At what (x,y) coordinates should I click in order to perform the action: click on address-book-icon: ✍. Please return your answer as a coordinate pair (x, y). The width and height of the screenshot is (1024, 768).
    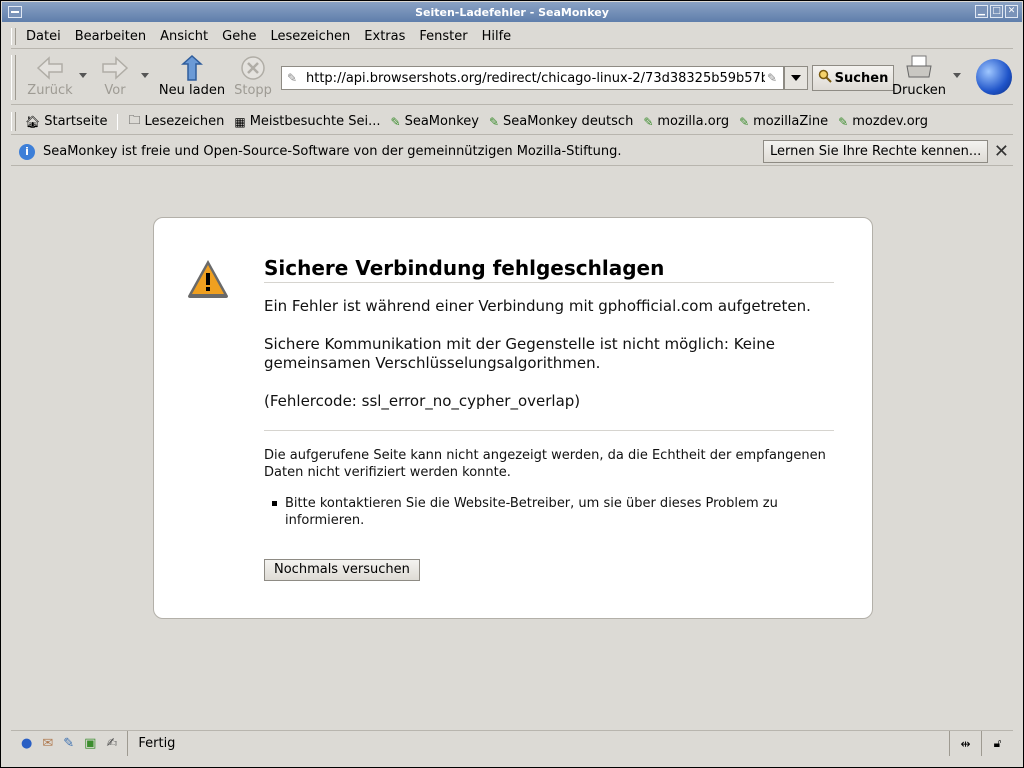
    Looking at the image, I should click on (111, 743).